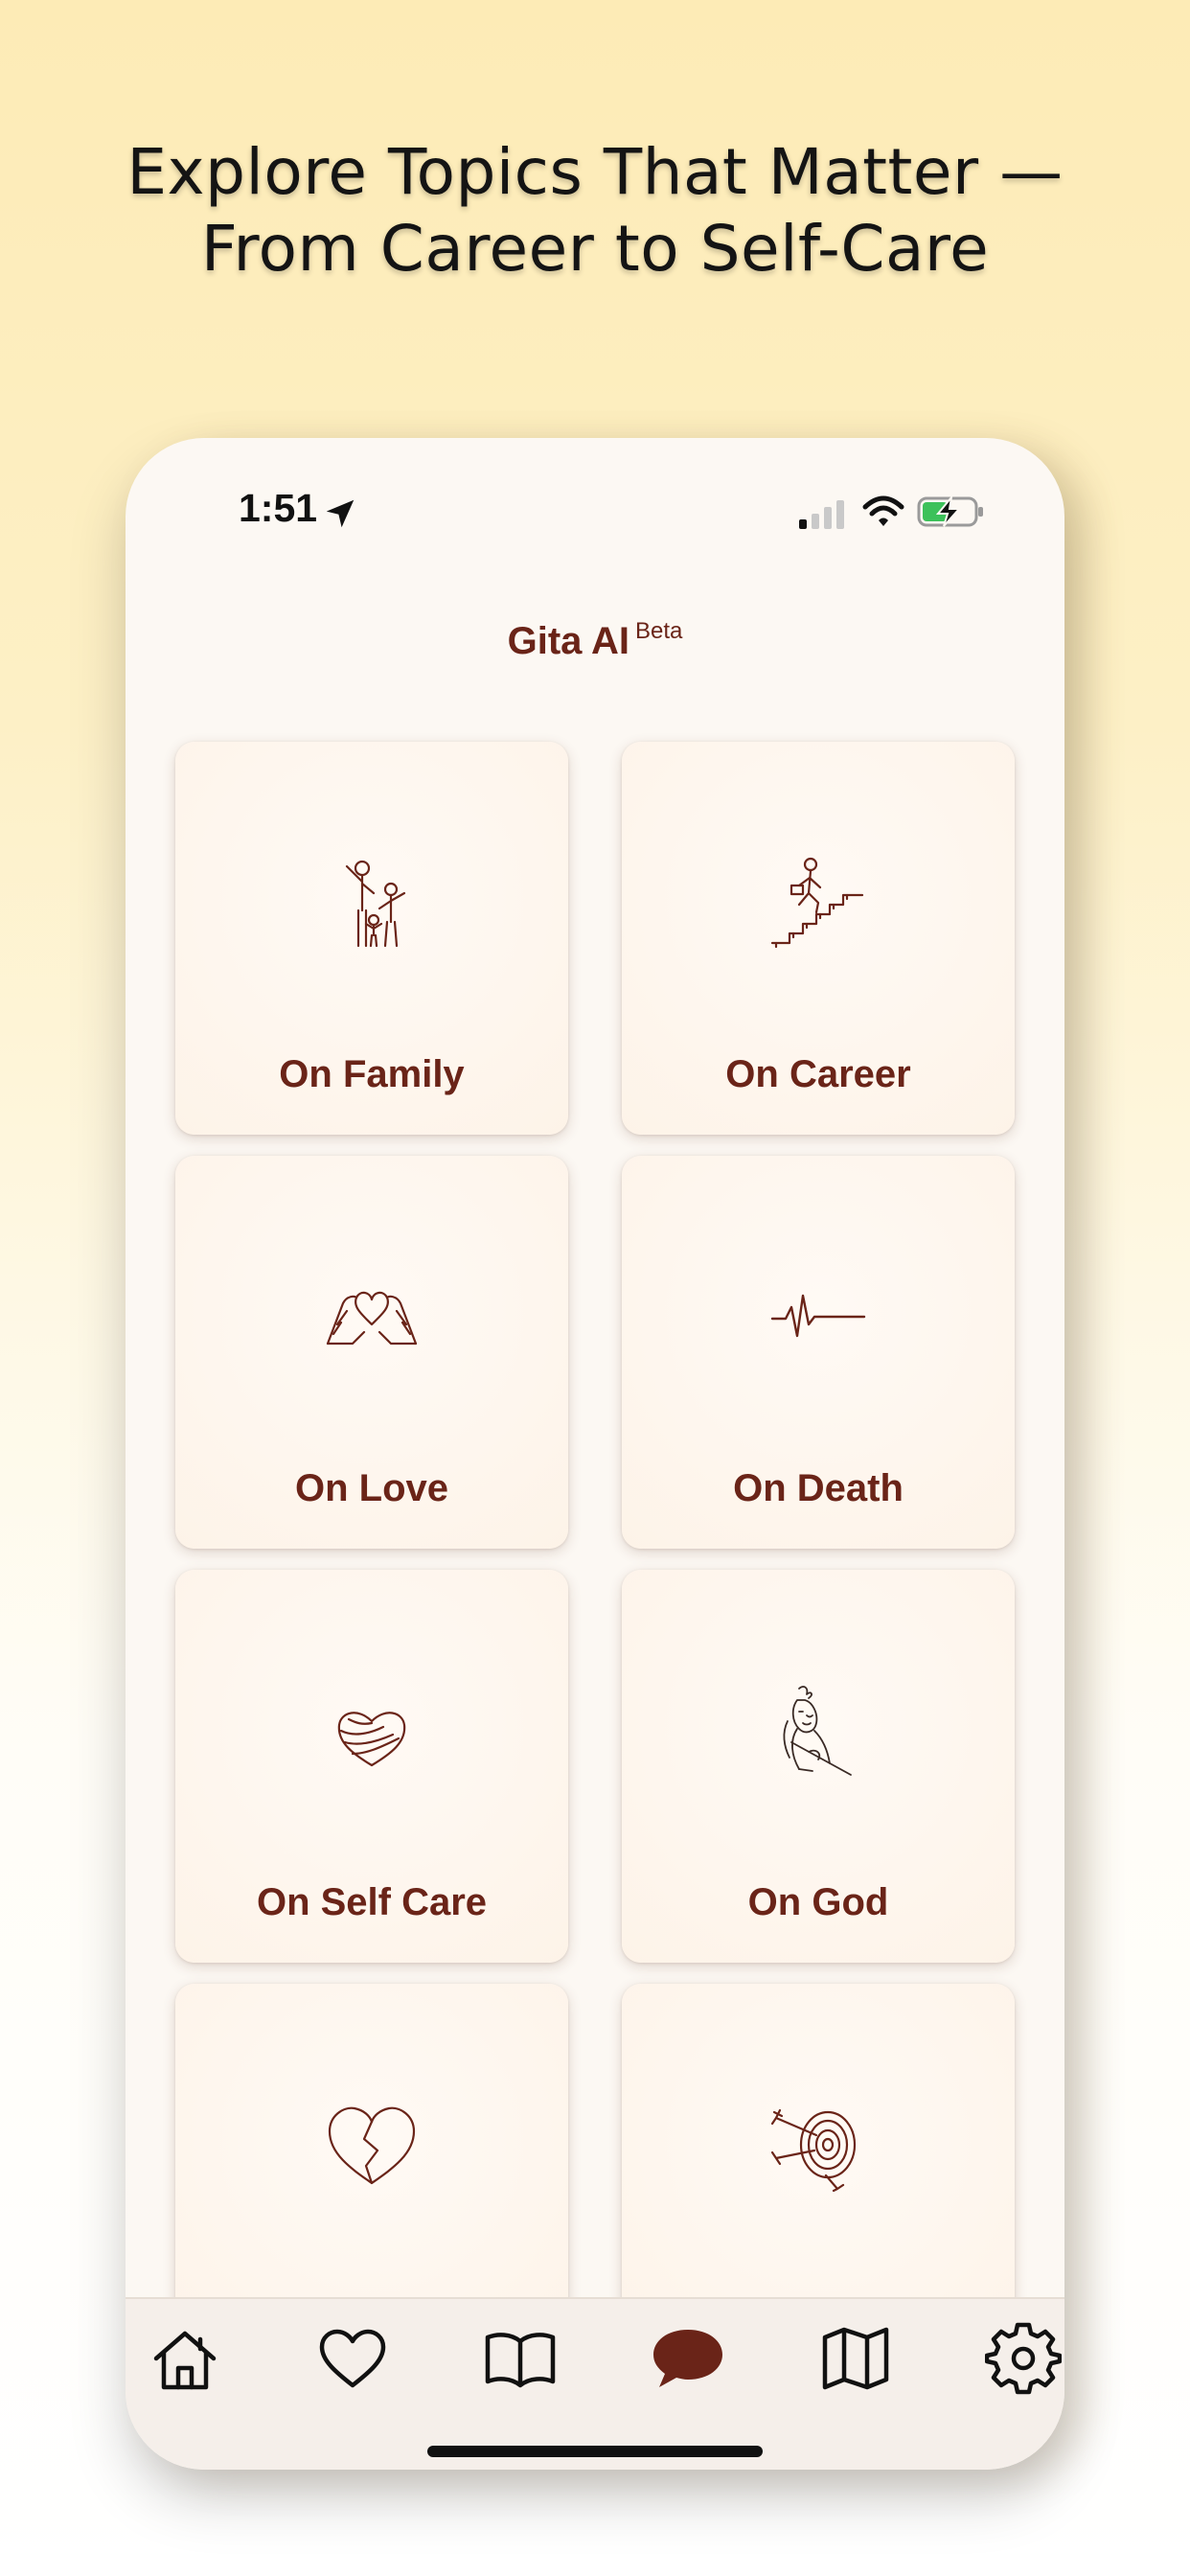 The image size is (1190, 2576). I want to click on tab-chat, so click(688, 2358).